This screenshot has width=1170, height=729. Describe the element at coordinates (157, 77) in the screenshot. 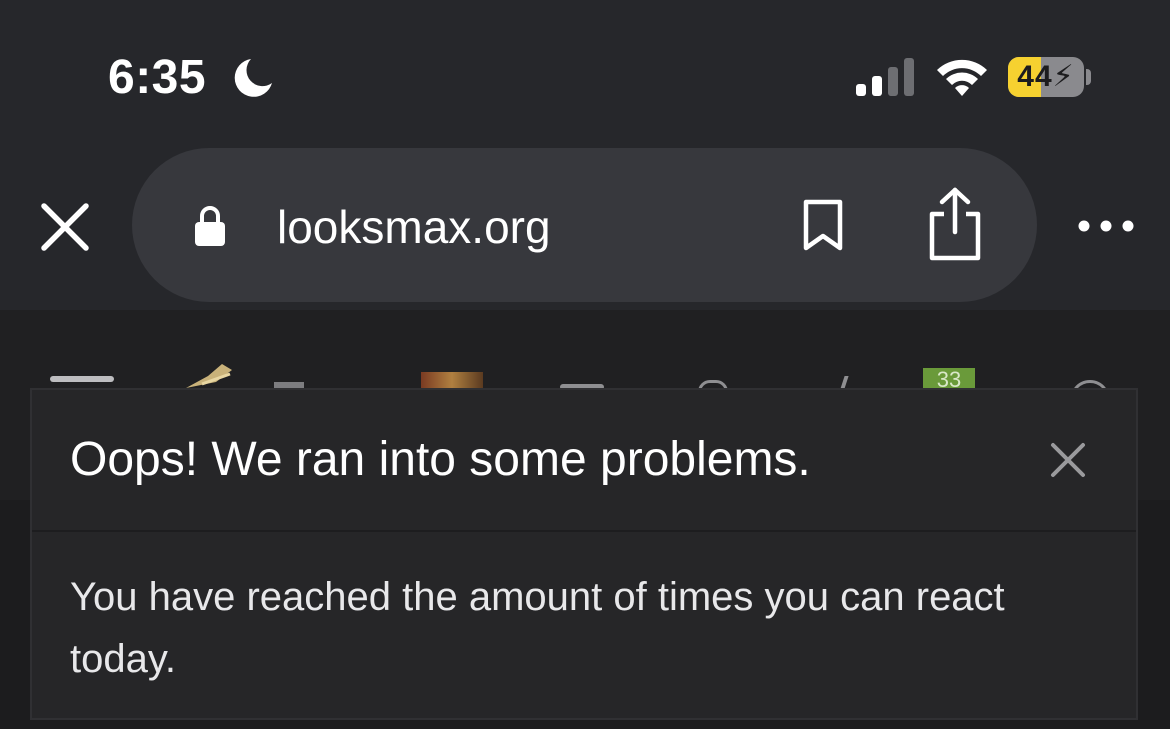

I see `status-time: 6:35` at that location.